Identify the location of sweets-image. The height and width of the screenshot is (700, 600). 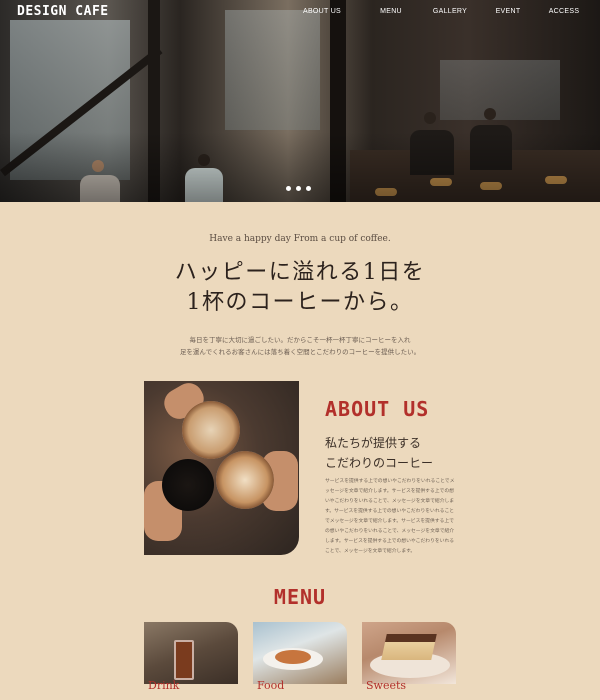
(409, 653).